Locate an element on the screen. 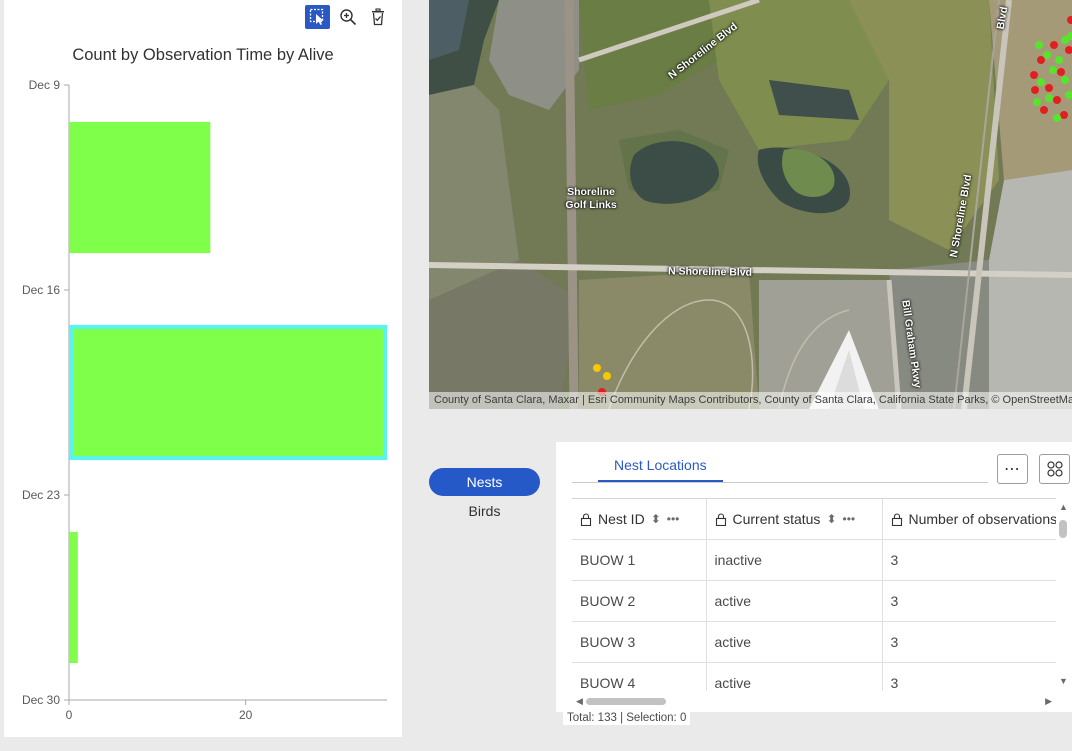  road-label: N Shoreline Blvd is located at coordinates (710, 272).